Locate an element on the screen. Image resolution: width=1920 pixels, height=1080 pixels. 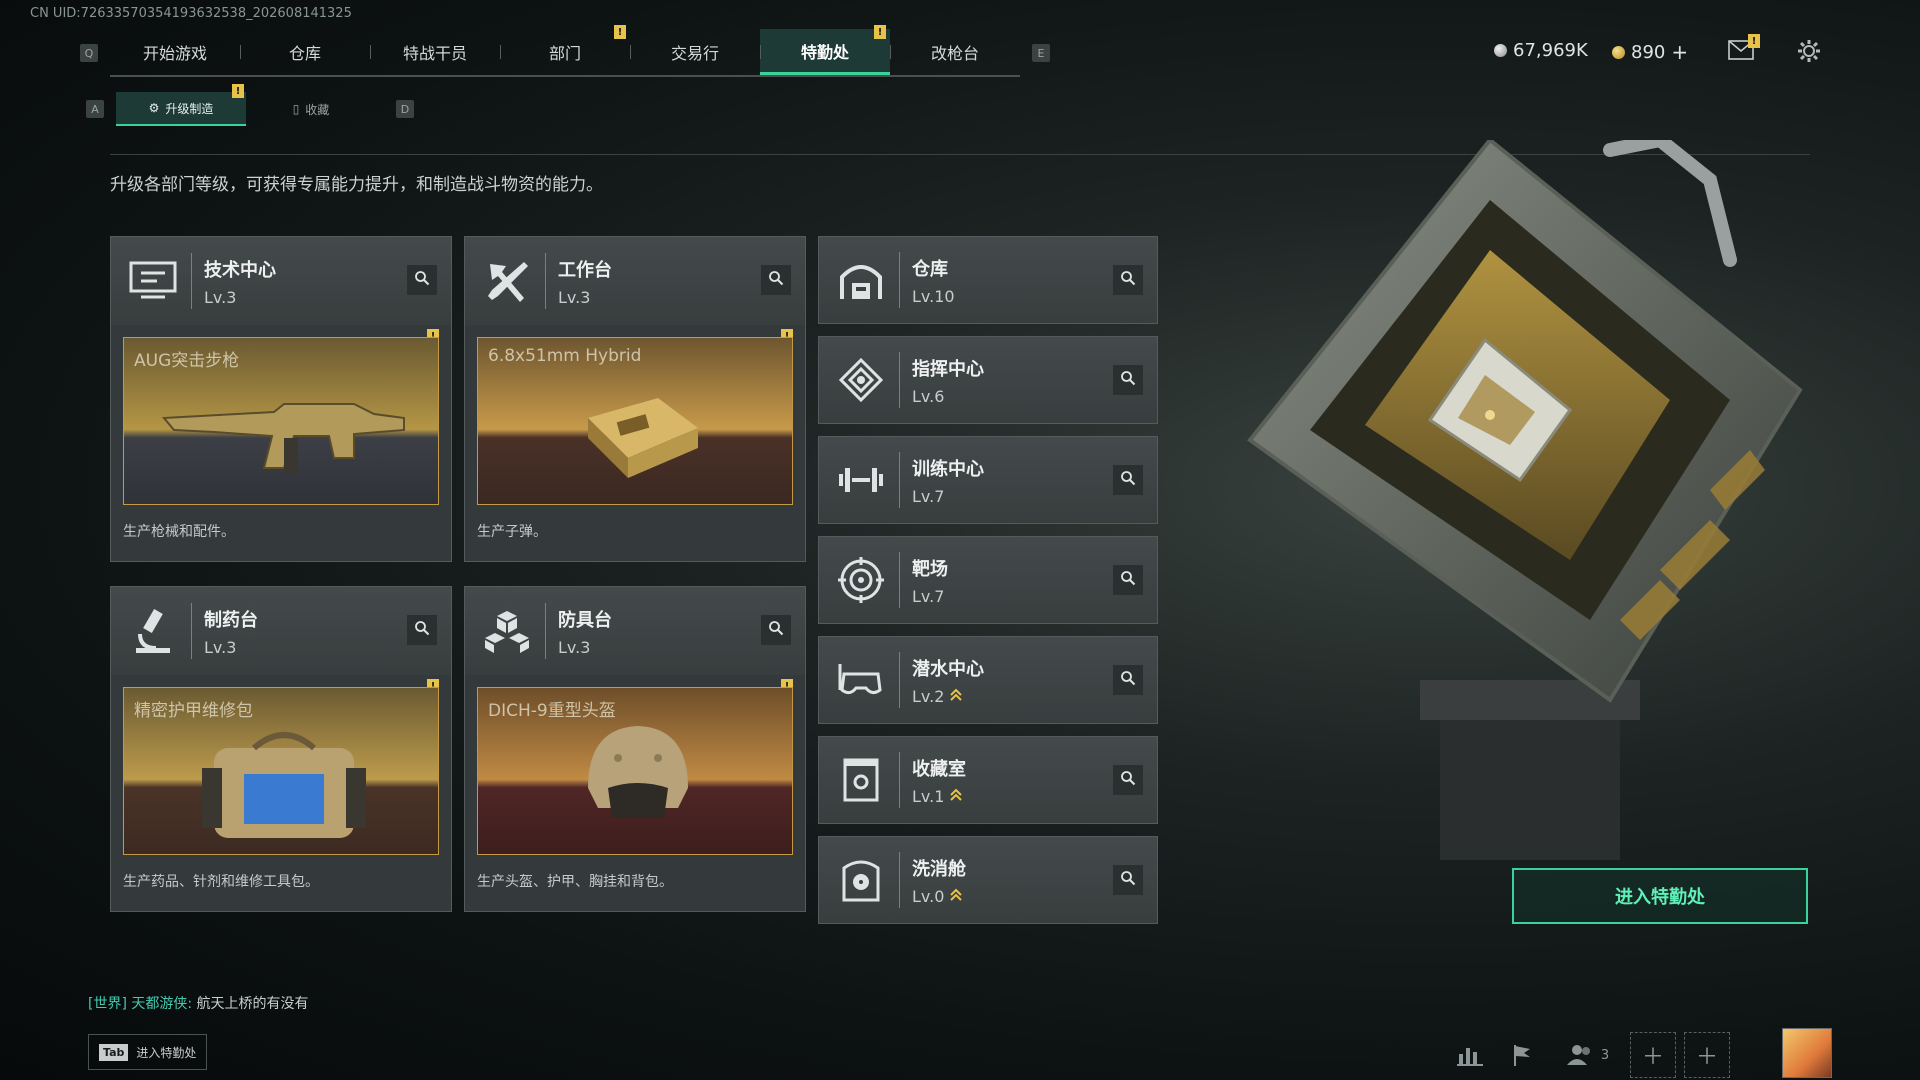
facility-name: 训练中心 is located at coordinates (948, 469).